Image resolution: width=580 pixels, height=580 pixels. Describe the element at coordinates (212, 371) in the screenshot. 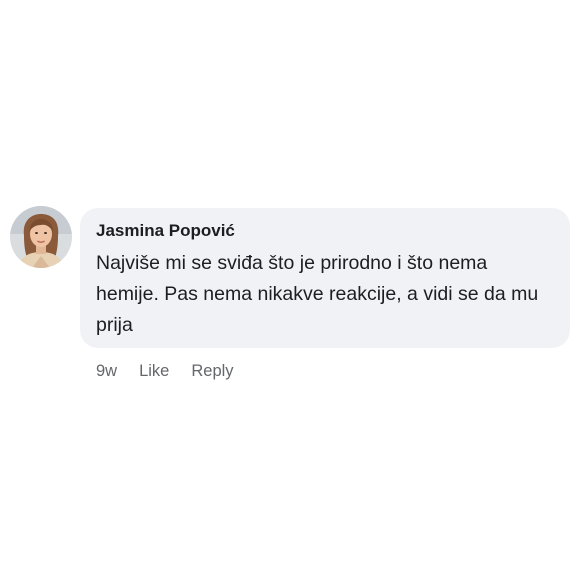

I see `reply-button: Reply` at that location.